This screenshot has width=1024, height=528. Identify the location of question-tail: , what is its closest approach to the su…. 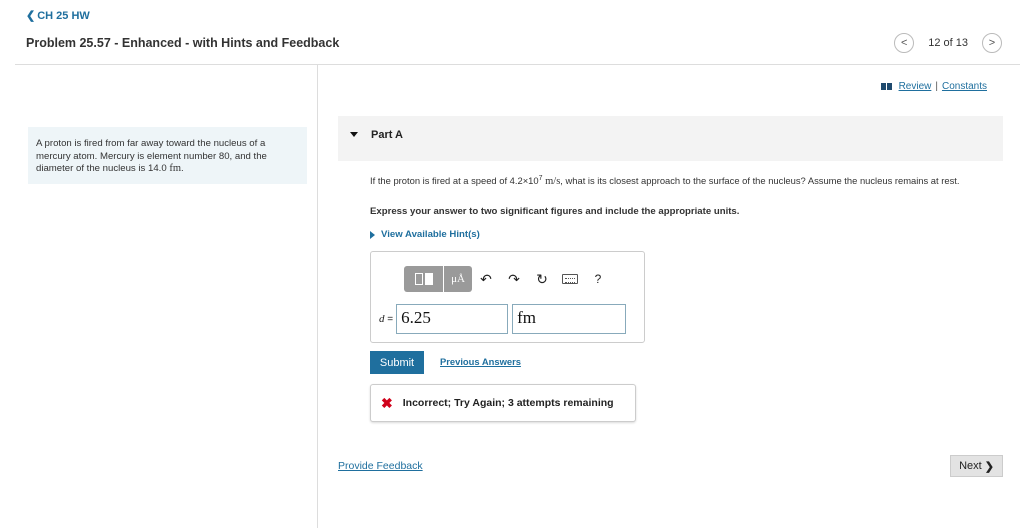
(760, 181).